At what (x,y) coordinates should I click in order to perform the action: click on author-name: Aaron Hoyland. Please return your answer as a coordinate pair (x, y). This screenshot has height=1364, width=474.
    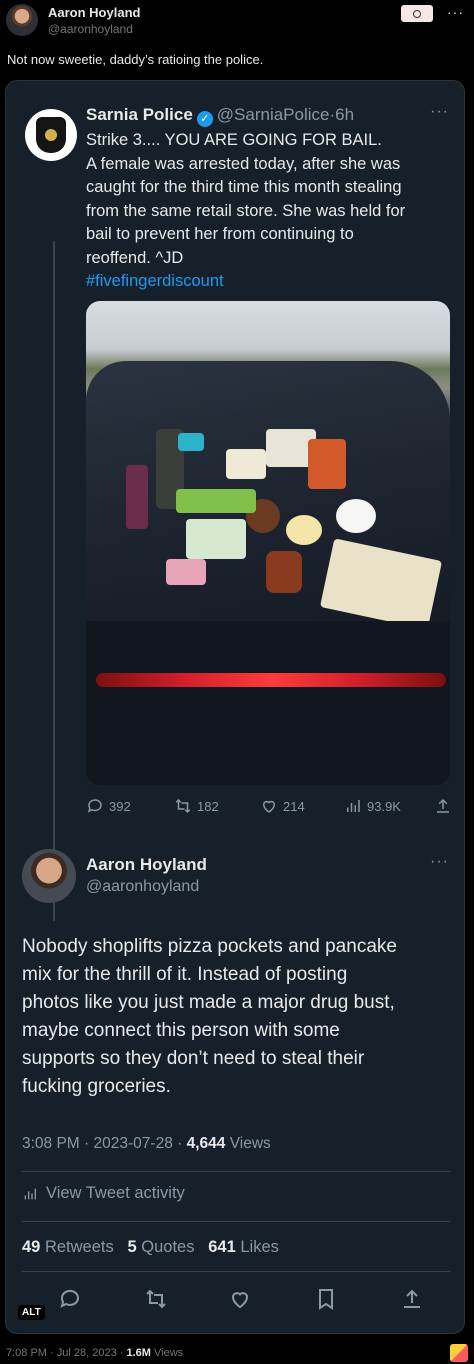
    Looking at the image, I should click on (94, 12).